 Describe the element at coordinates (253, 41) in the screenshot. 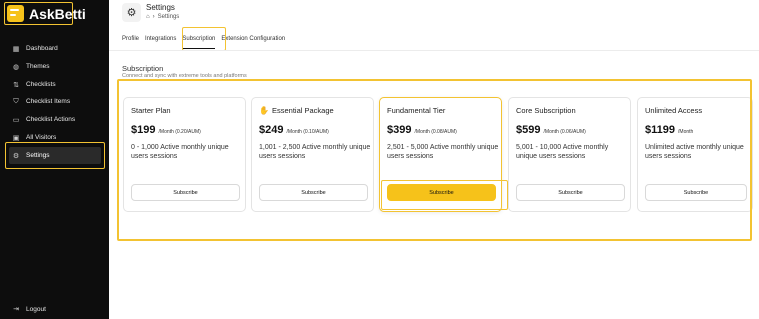

I see `tab-extension-configuration: Extension Configuration` at that location.